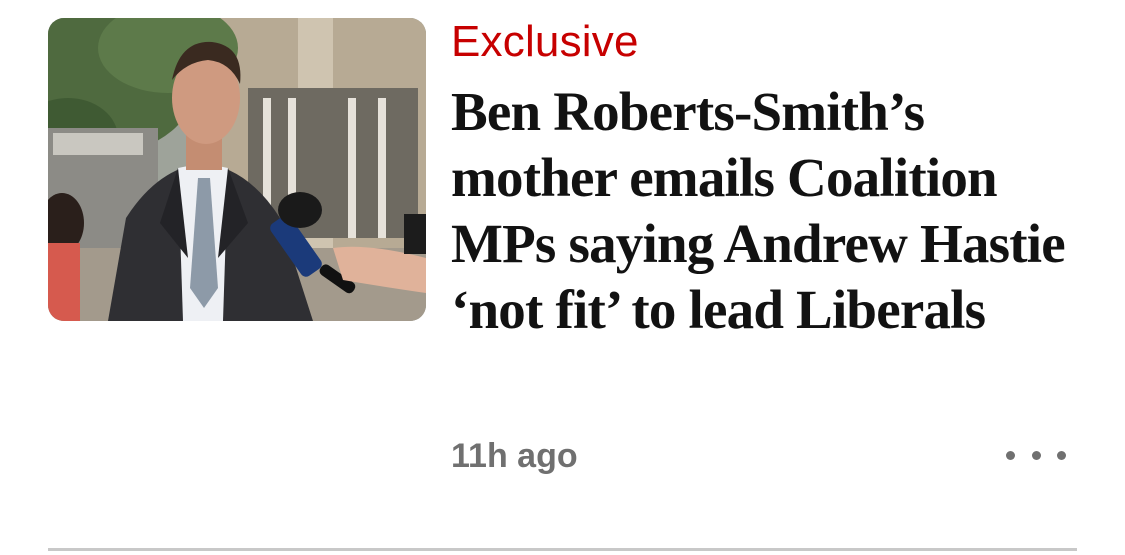  I want to click on card-divider, so click(562, 549).